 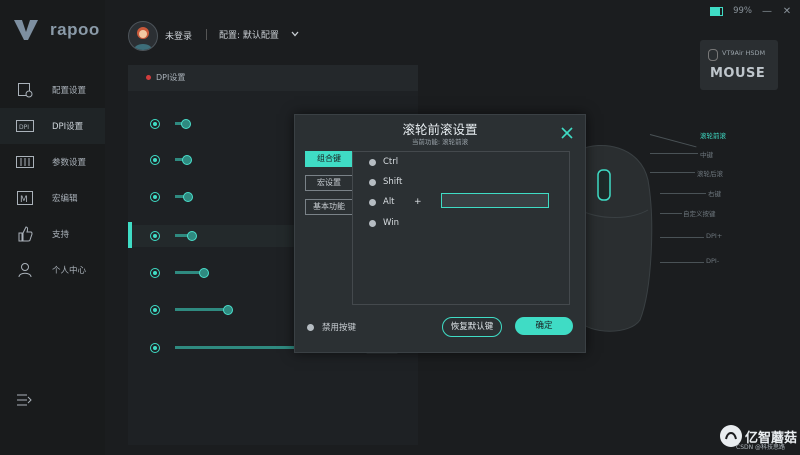 What do you see at coordinates (761, 447) in the screenshot?
I see `watermark-sub: CSDN @科技思路` at bounding box center [761, 447].